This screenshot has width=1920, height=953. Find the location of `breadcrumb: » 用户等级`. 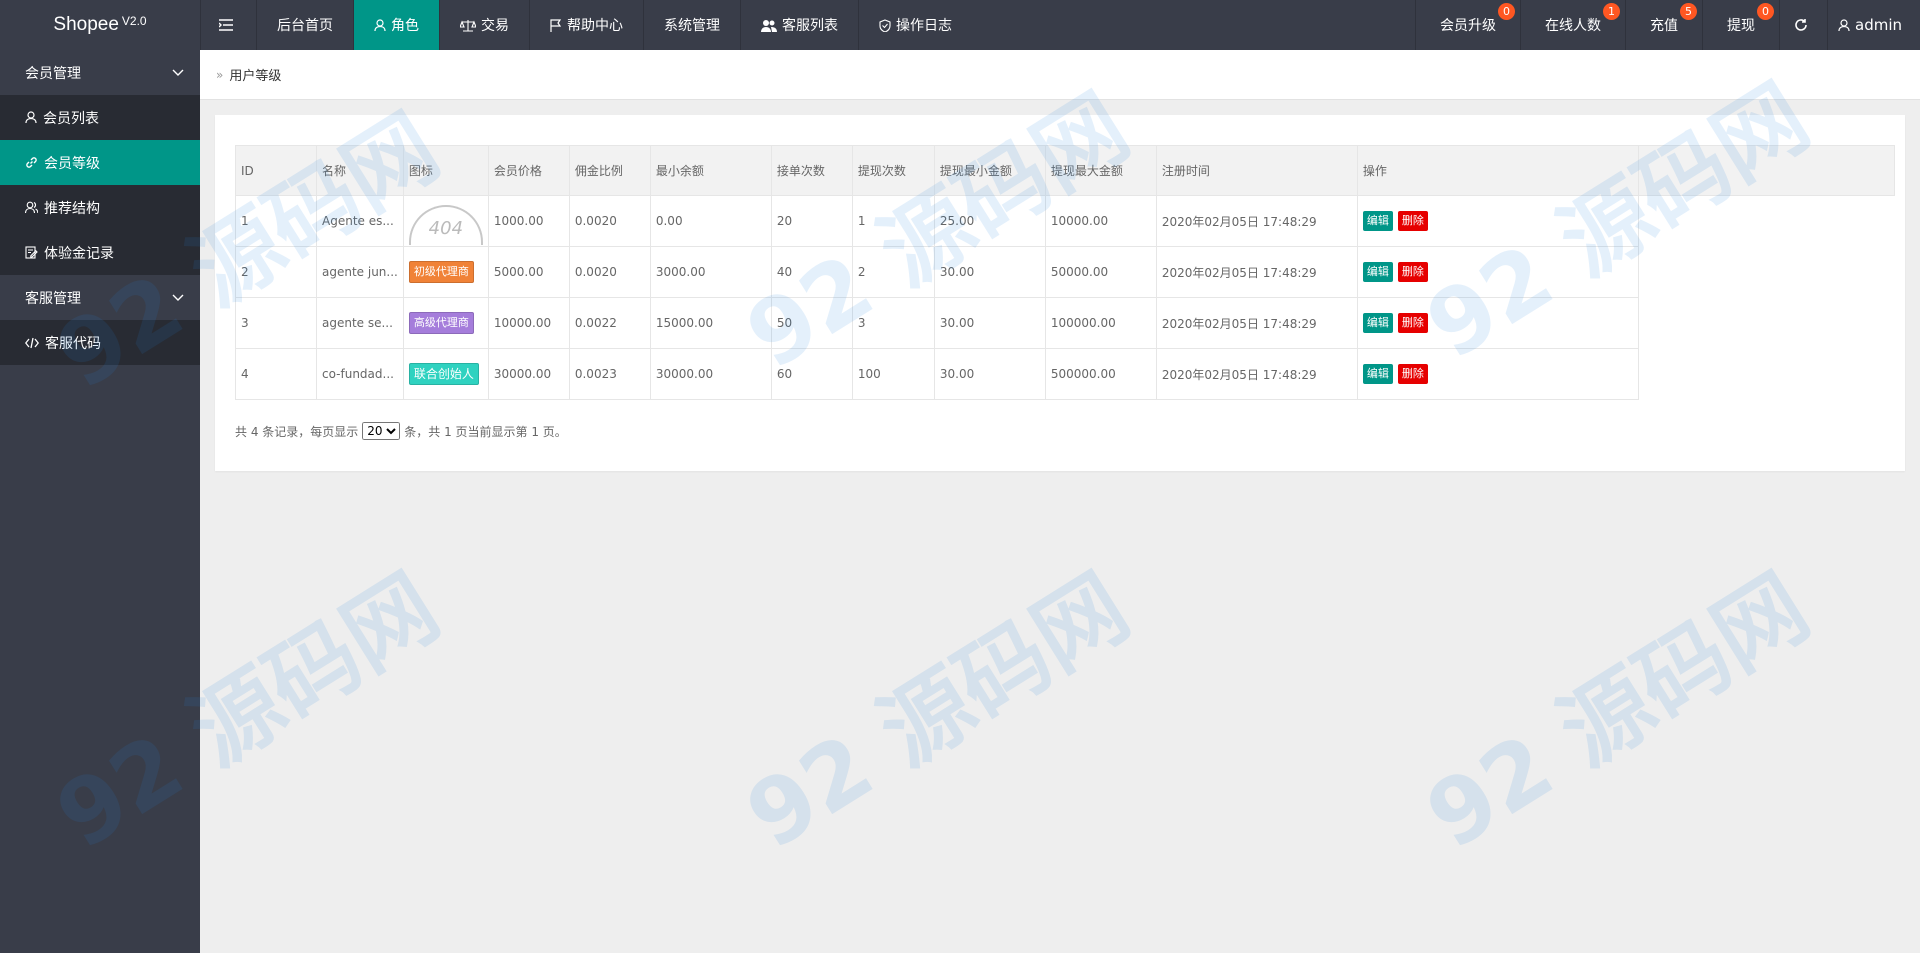

breadcrumb: » 用户等级 is located at coordinates (1060, 75).